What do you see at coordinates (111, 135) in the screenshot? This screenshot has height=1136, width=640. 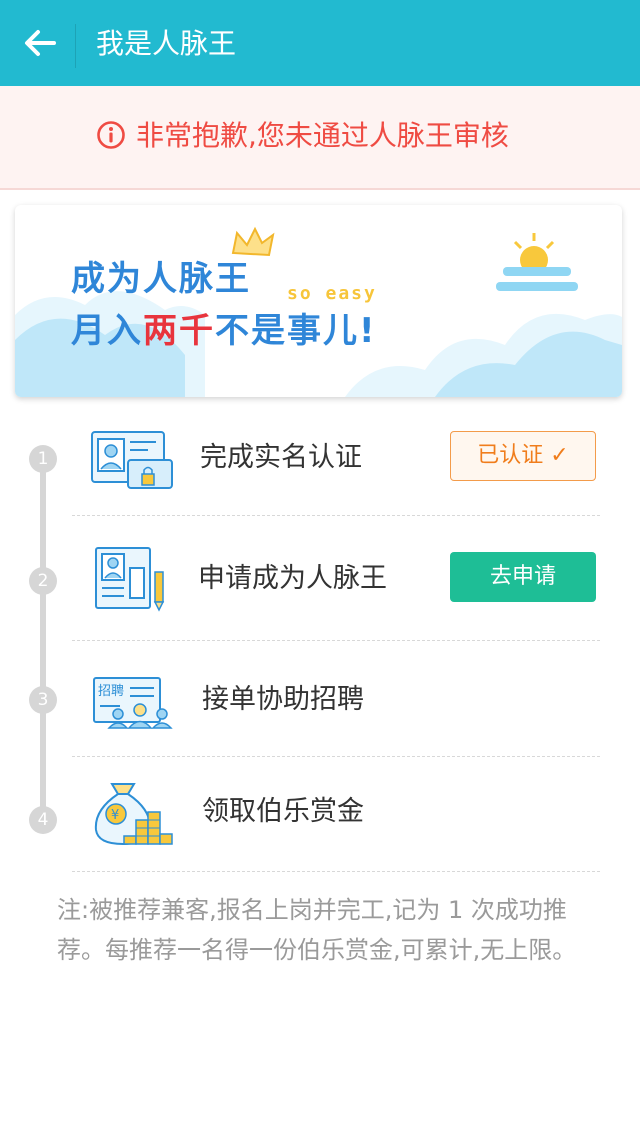 I see `info-circle-icon` at bounding box center [111, 135].